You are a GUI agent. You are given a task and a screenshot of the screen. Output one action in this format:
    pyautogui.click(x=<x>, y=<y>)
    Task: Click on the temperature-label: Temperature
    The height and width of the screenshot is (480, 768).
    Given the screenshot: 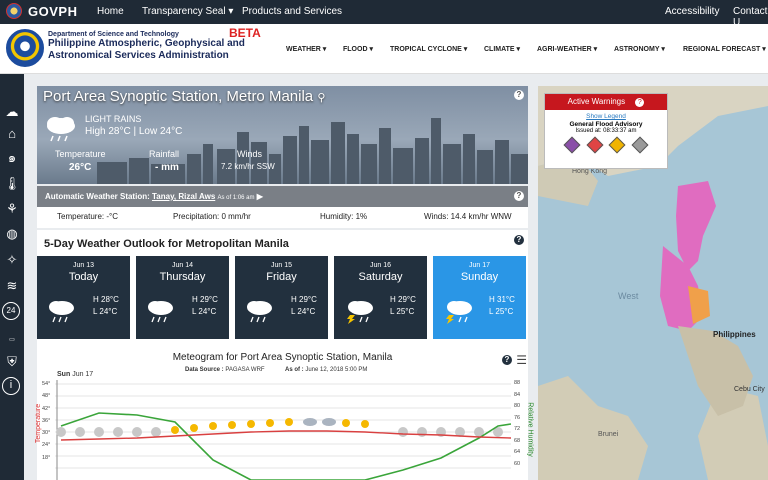 What is the action you would take?
    pyautogui.click(x=80, y=154)
    